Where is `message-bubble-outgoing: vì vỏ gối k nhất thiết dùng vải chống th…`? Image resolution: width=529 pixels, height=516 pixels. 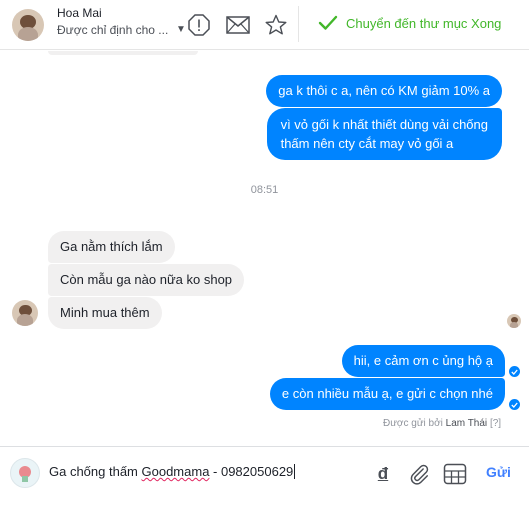
message-bubble-outgoing: vì vỏ gối k nhất thiết dùng vải chống th… is located at coordinates (384, 134).